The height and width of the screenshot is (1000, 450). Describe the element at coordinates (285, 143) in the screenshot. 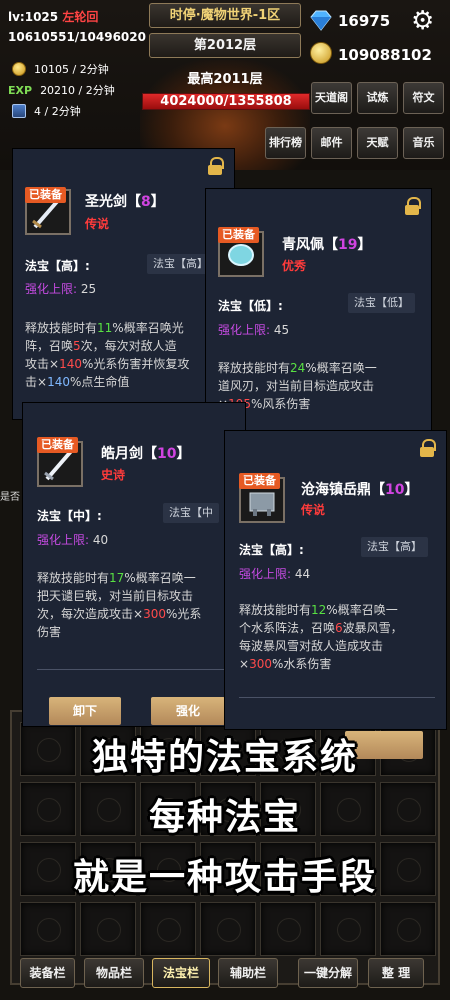

I see `menu-ranking-button: 排行榜` at that location.